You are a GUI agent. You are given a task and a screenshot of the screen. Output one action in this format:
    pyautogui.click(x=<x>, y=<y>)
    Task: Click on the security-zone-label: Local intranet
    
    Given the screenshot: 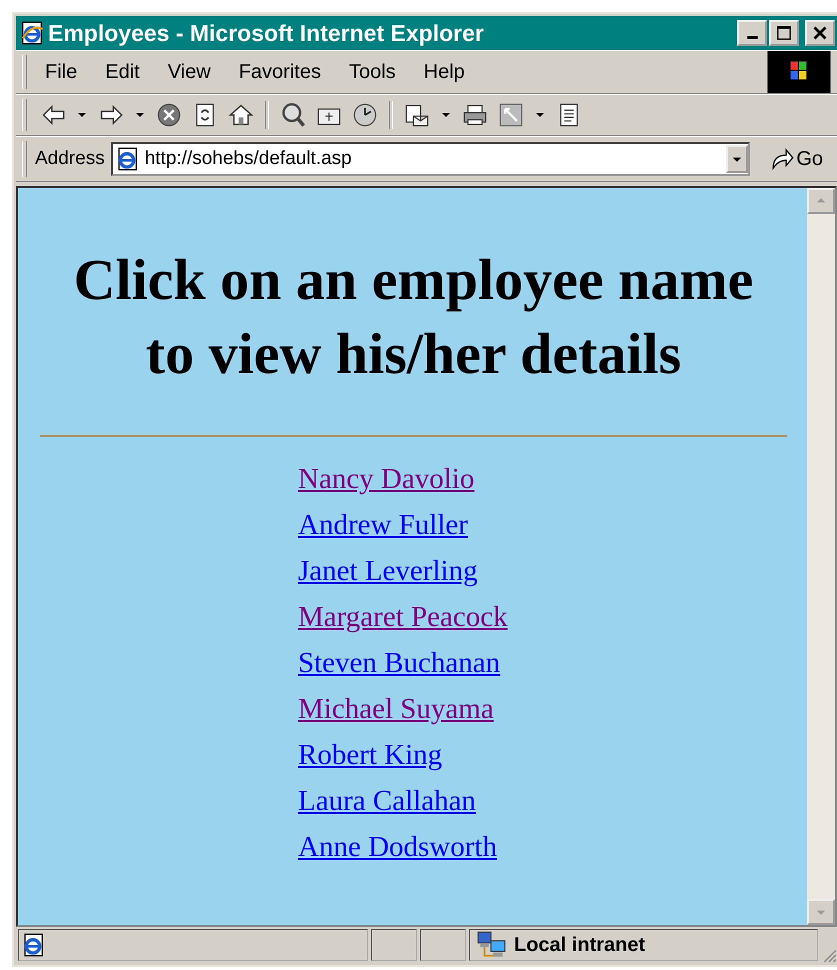 What is the action you would take?
    pyautogui.click(x=580, y=945)
    